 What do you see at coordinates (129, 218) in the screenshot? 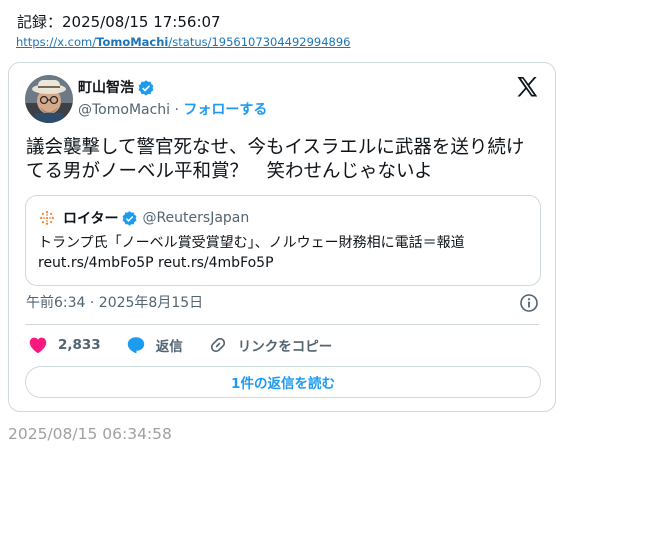
I see `quoted-verified-badge-icon` at bounding box center [129, 218].